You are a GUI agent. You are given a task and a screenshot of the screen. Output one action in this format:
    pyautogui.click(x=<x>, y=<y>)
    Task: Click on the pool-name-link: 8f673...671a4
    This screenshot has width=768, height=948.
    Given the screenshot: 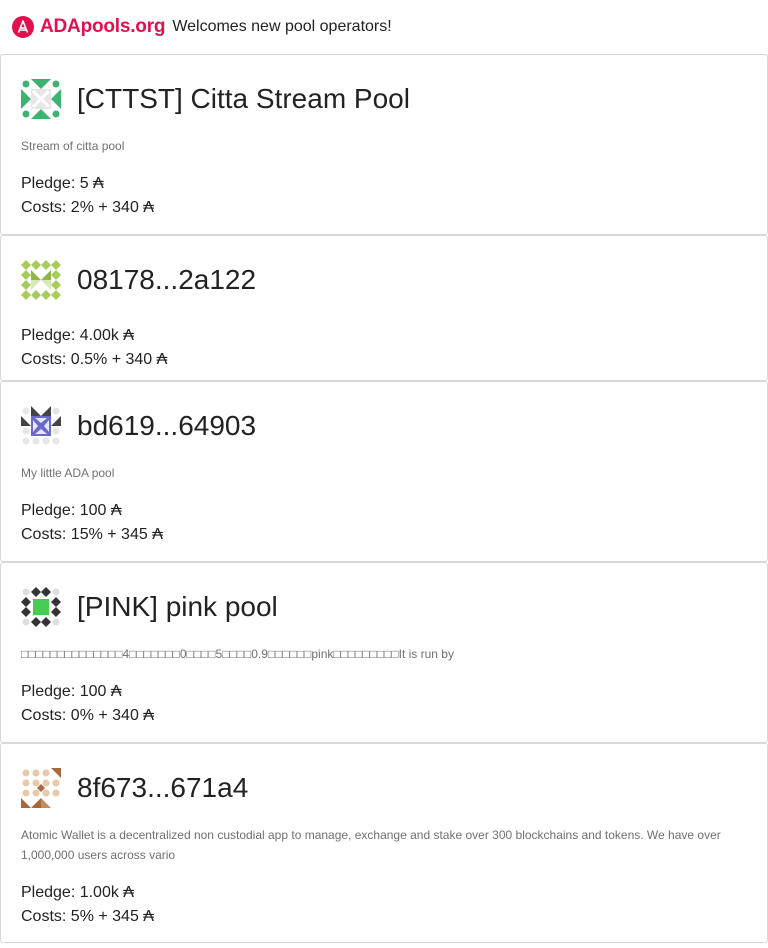 What is the action you would take?
    pyautogui.click(x=162, y=788)
    